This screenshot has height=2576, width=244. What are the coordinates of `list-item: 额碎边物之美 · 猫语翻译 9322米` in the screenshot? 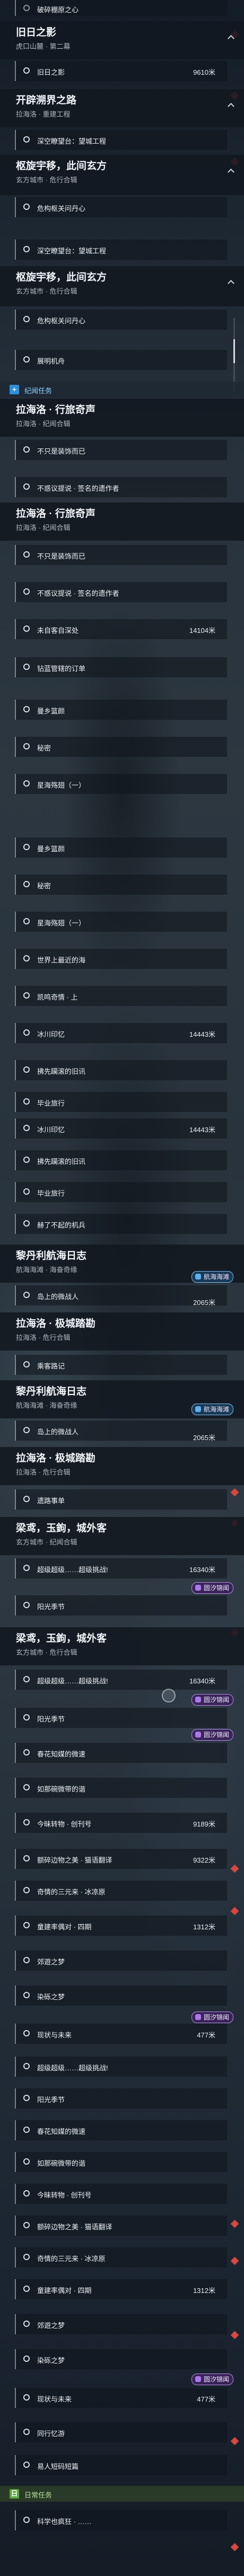 It's located at (121, 1859).